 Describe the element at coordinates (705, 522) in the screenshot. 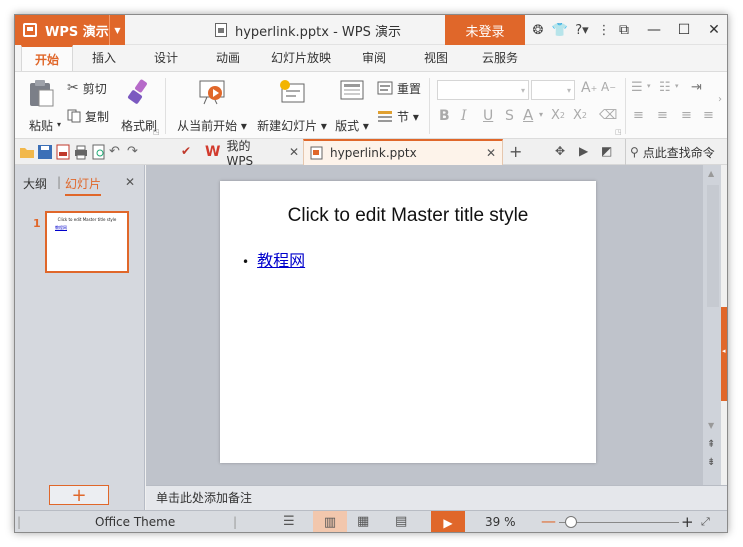

I see `fit-window-icon: ⤢` at that location.